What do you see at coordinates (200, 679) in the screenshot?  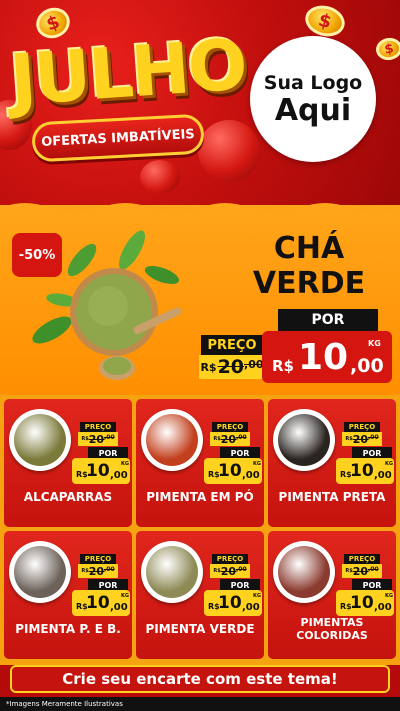 I see `cta-button: Crie seu encarte com este tema!` at bounding box center [200, 679].